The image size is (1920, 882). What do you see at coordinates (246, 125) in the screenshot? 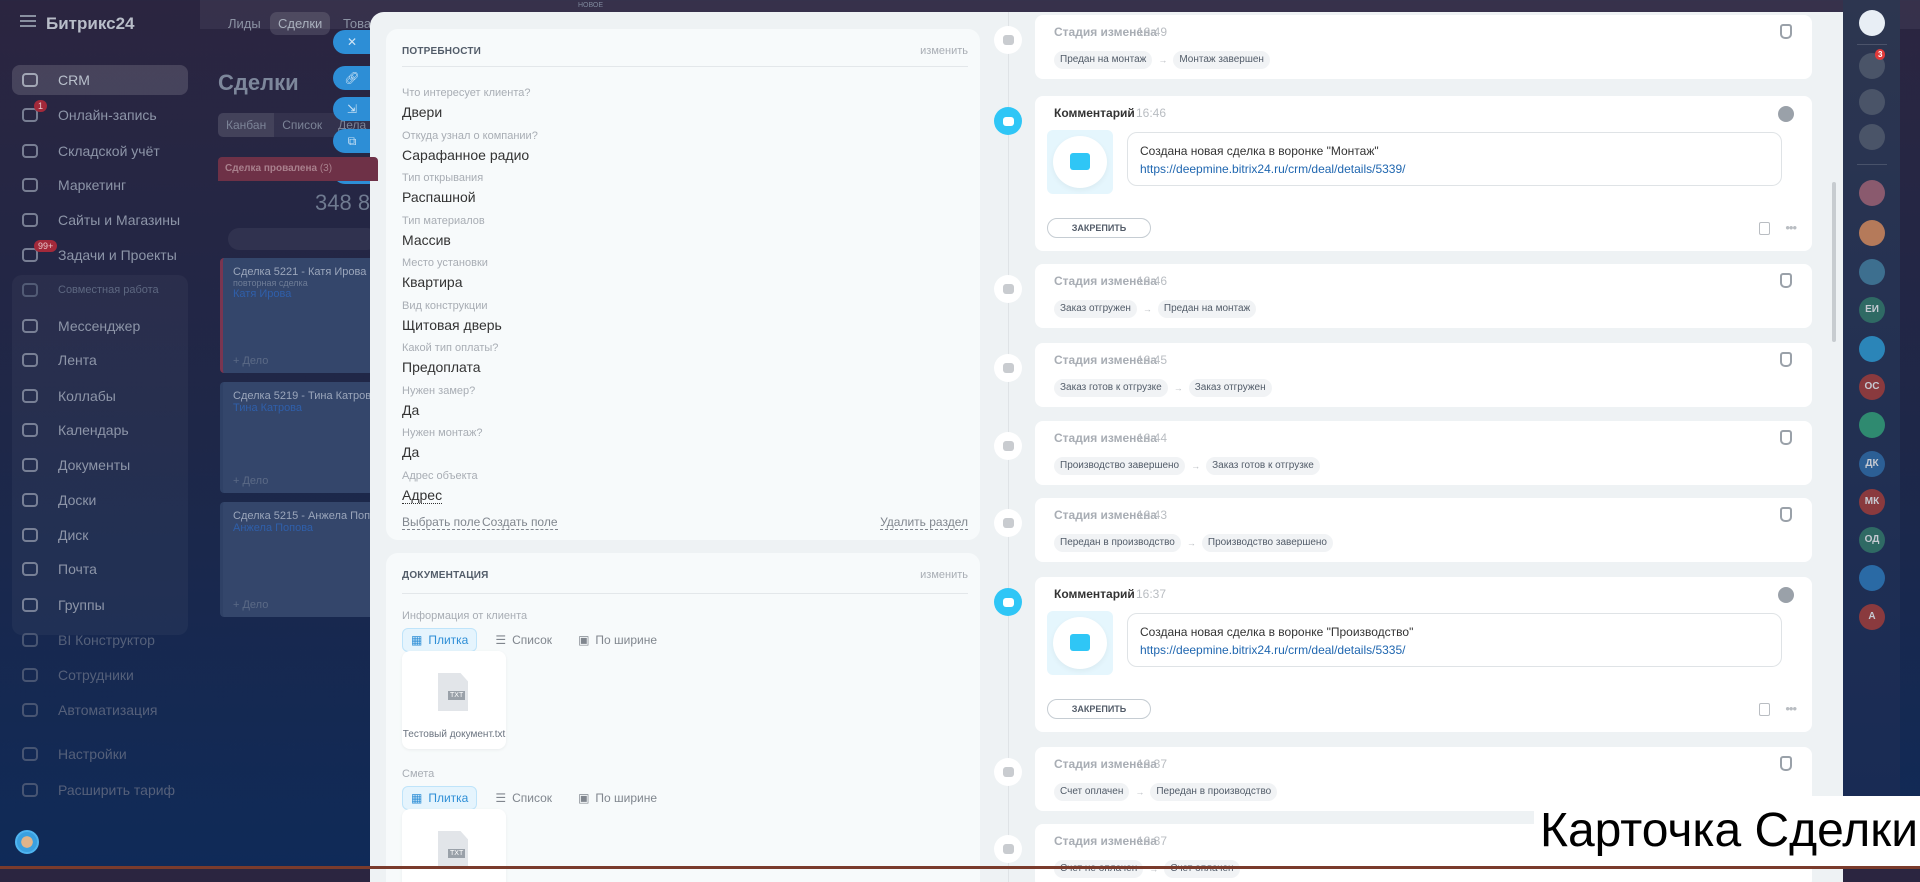
I see `tab-kanban: Канбан` at bounding box center [246, 125].